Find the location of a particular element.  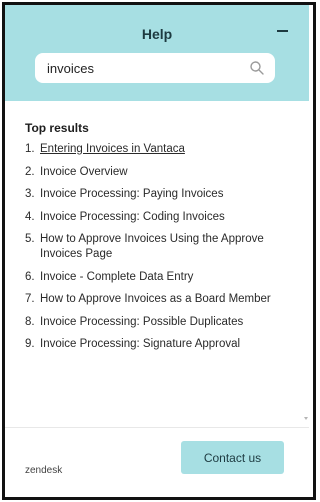

result-link: Invoice Processing: Paying Invoices is located at coordinates (165, 194).